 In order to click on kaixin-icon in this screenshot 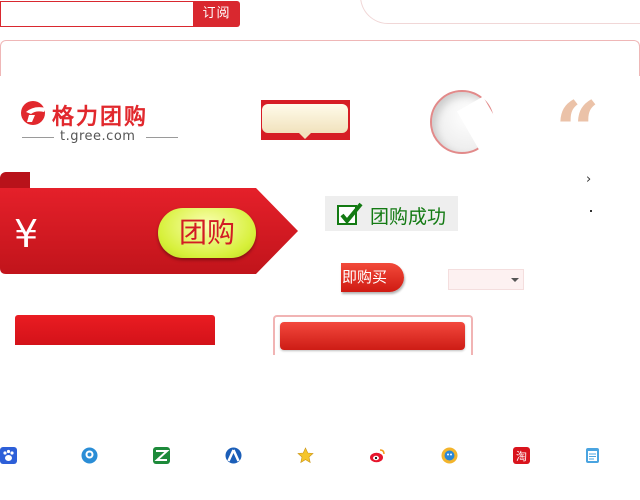, I will do `click(233, 455)`.